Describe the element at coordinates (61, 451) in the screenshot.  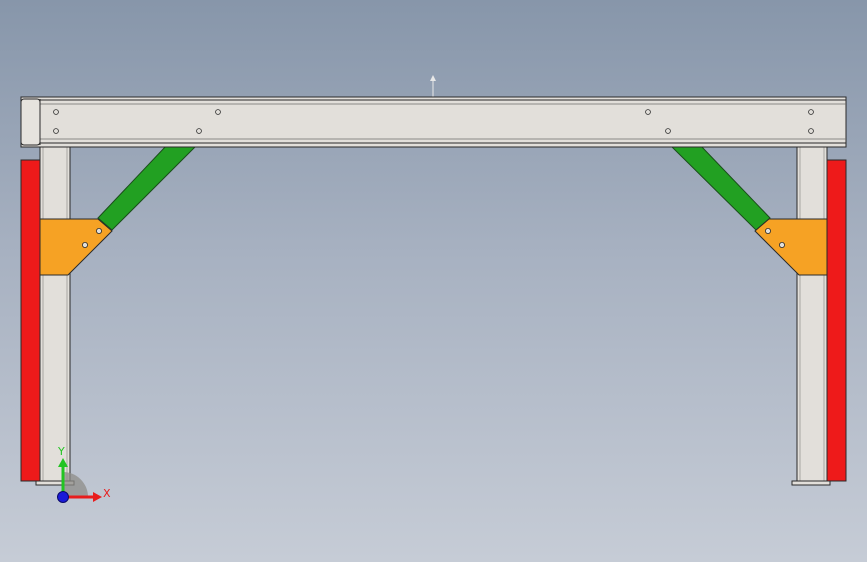
I see `triad-y-label: Y` at that location.